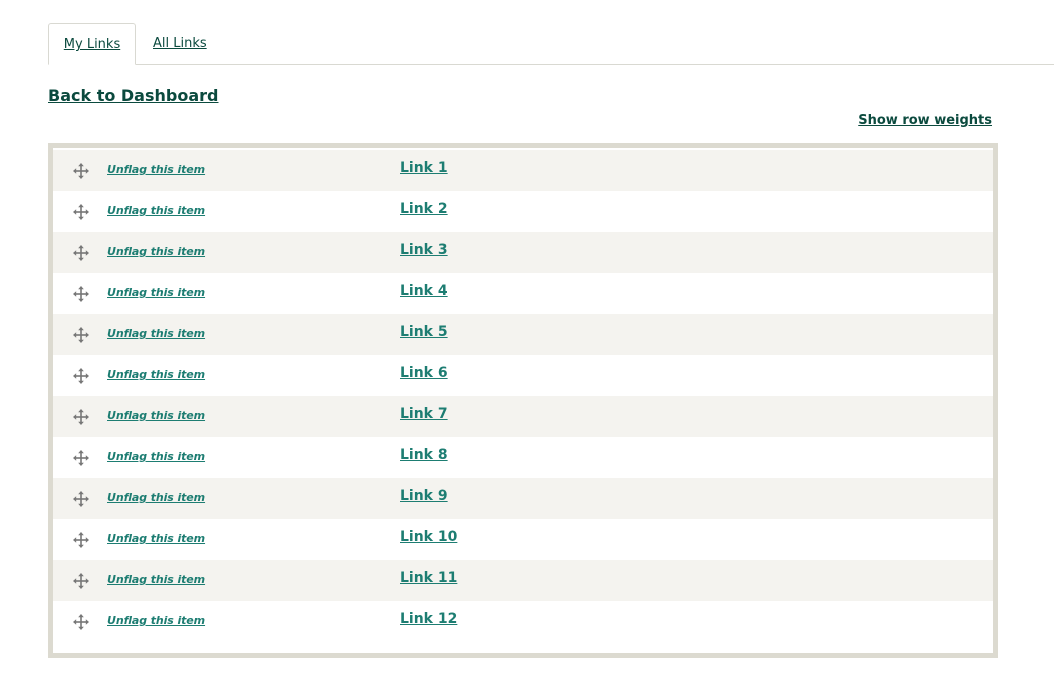 Image resolution: width=1054 pixels, height=675 pixels. I want to click on table-row: Unflag this item Link 8, so click(523, 457).